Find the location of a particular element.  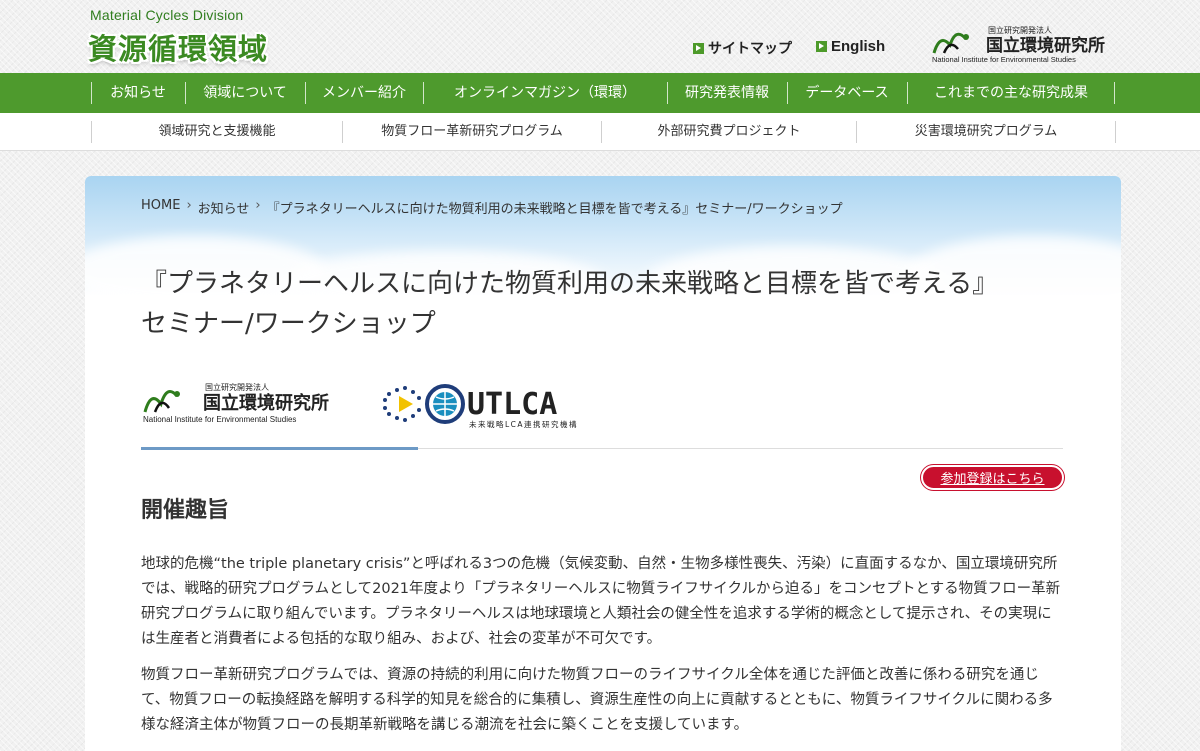

divider-accent is located at coordinates (279, 448).